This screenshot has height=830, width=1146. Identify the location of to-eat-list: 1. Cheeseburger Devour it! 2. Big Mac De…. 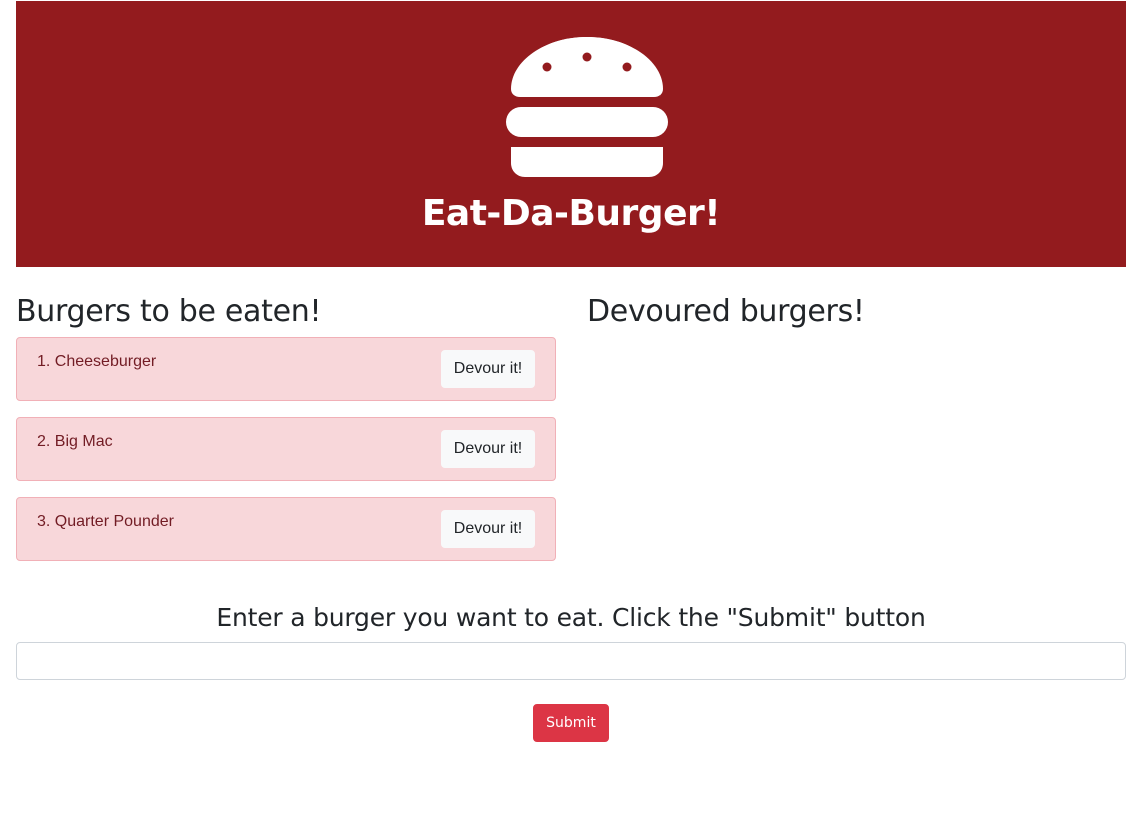
(286, 457).